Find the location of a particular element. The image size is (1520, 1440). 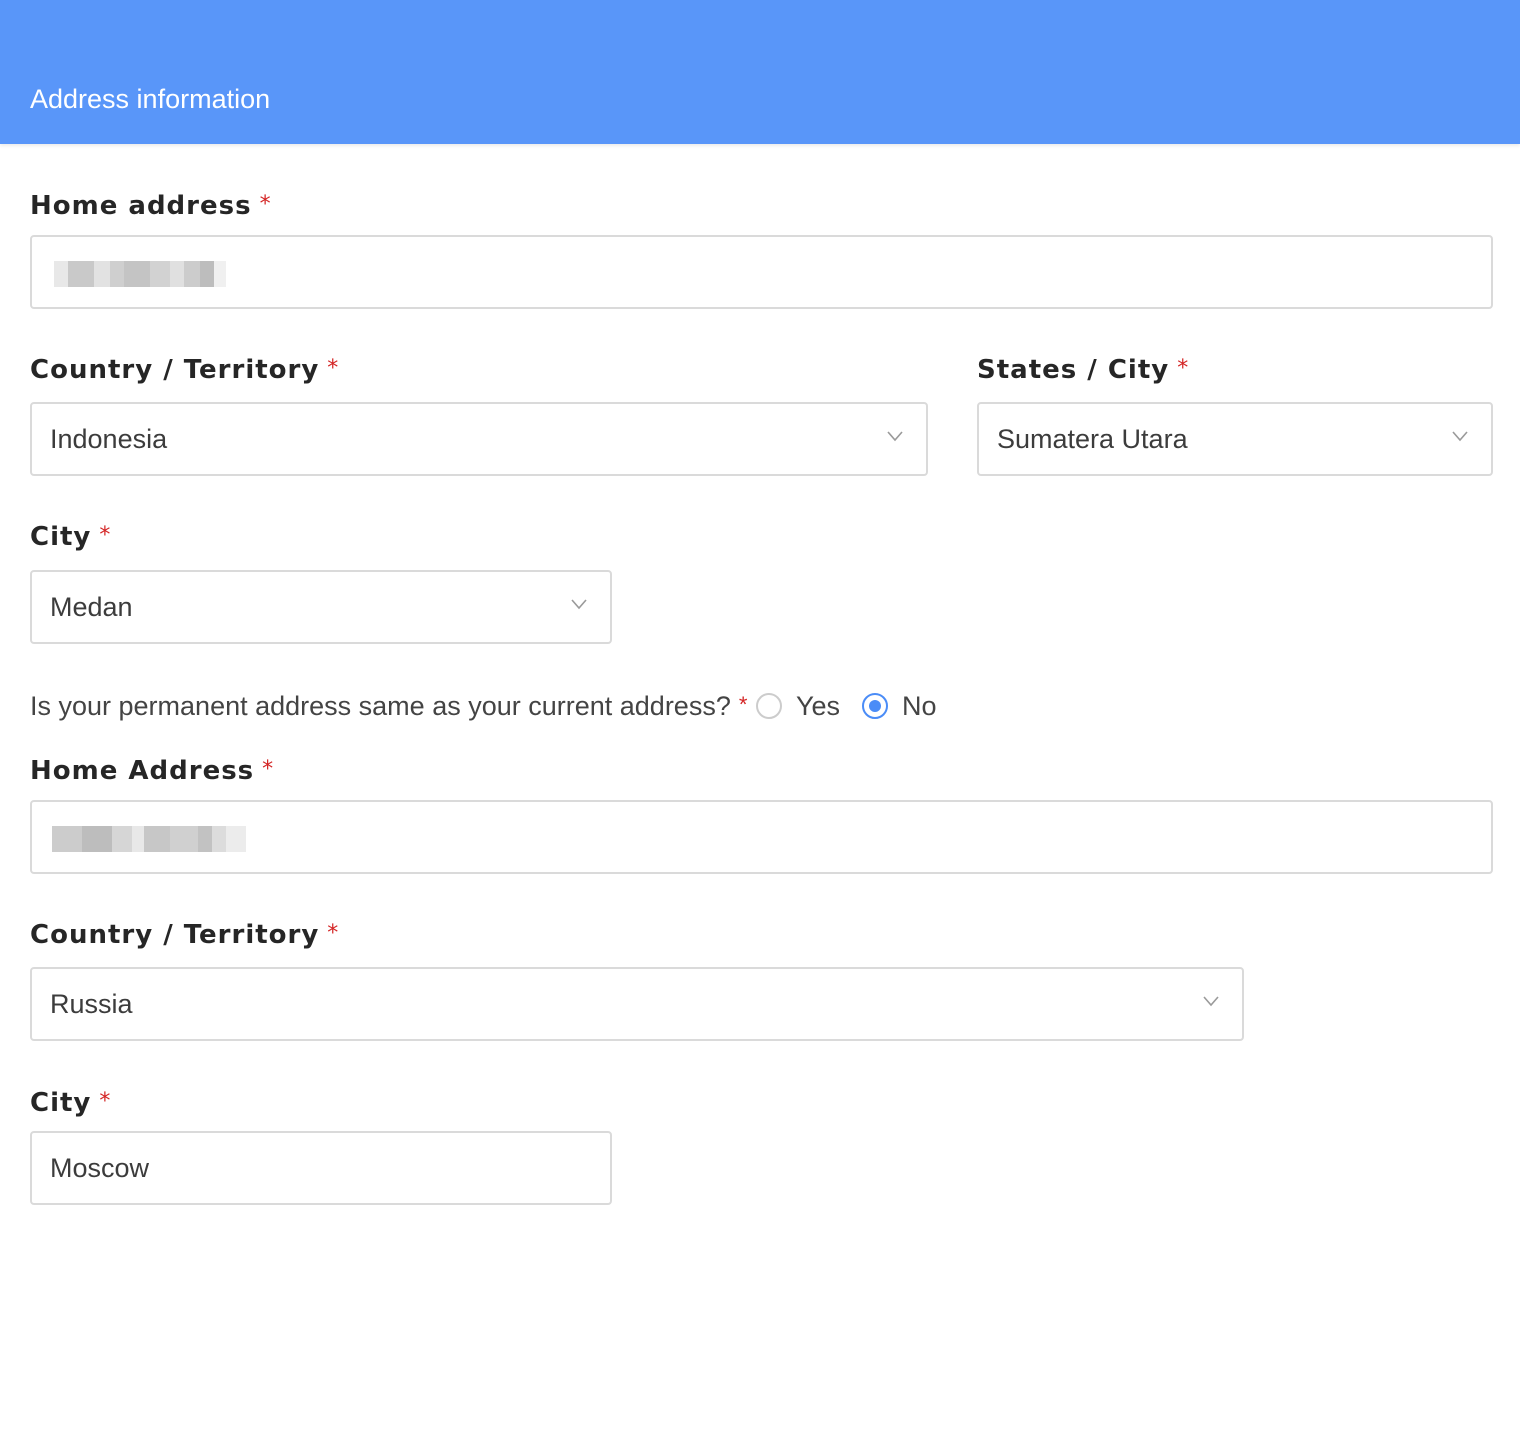

country-select-value: Indonesia is located at coordinates (109, 439).